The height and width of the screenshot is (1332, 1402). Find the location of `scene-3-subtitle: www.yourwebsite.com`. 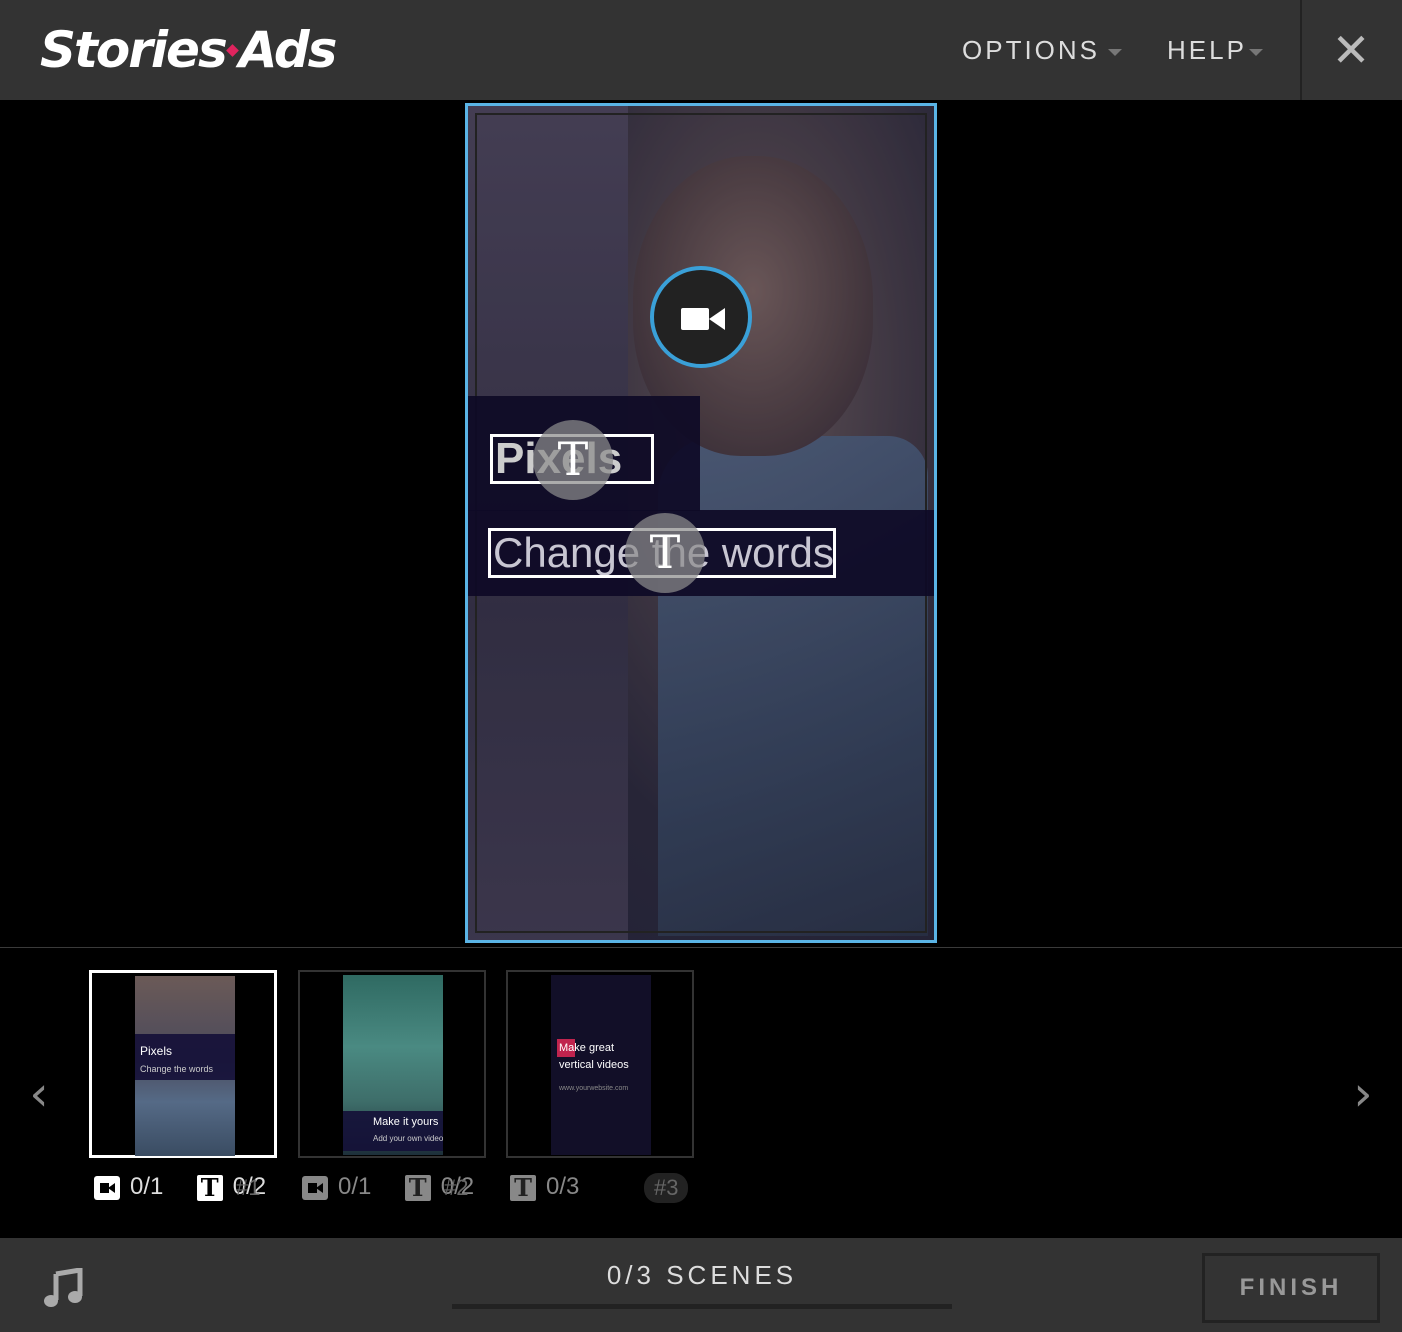

scene-3-subtitle: www.yourwebsite.com is located at coordinates (594, 1088).